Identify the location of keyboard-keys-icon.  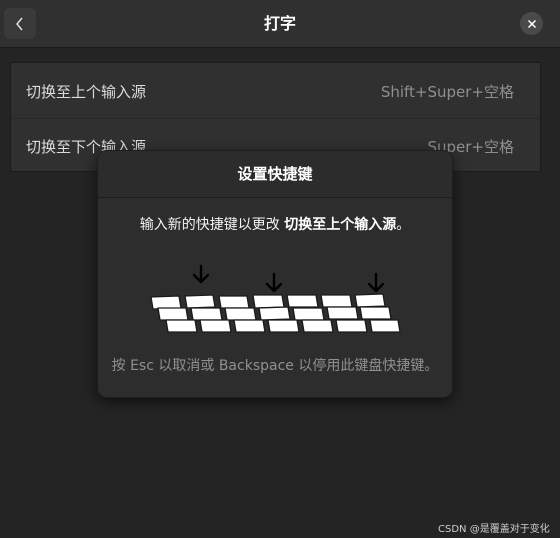
(275, 298).